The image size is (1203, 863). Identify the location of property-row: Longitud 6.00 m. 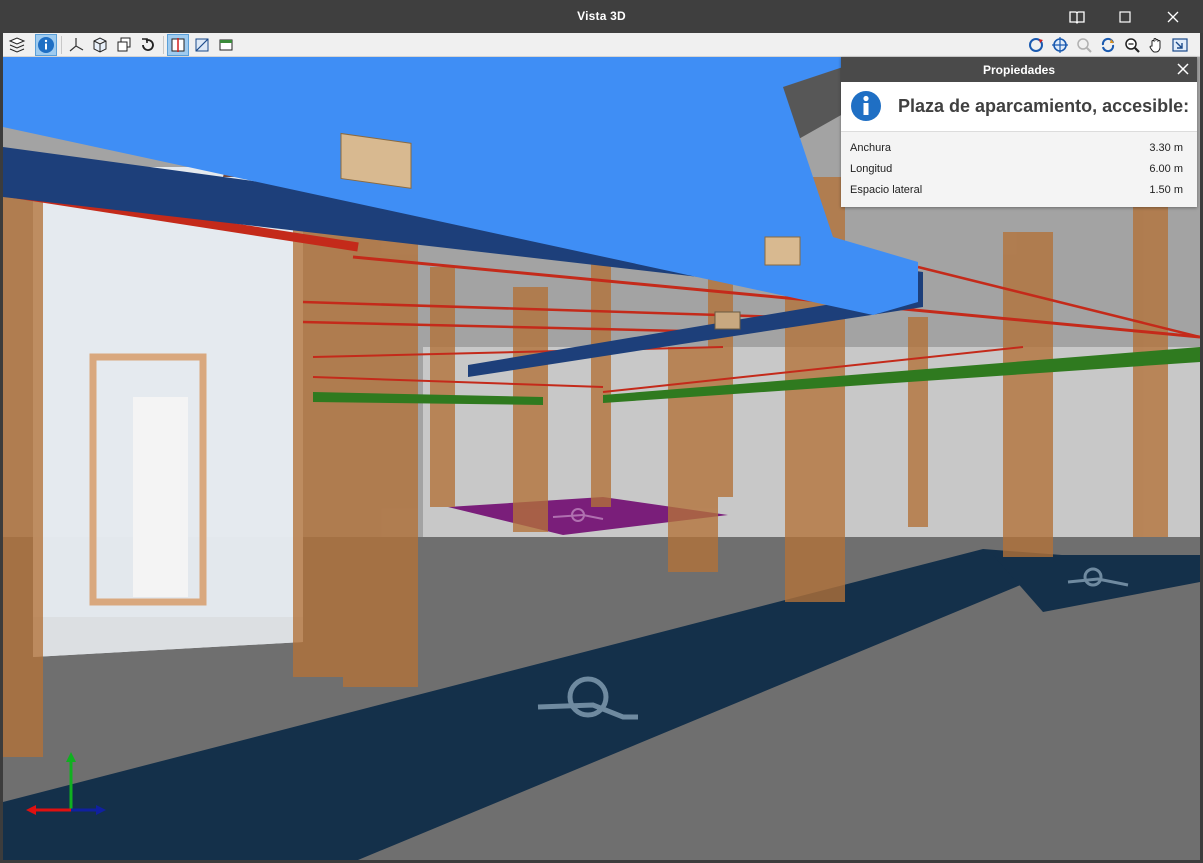
(1019, 169).